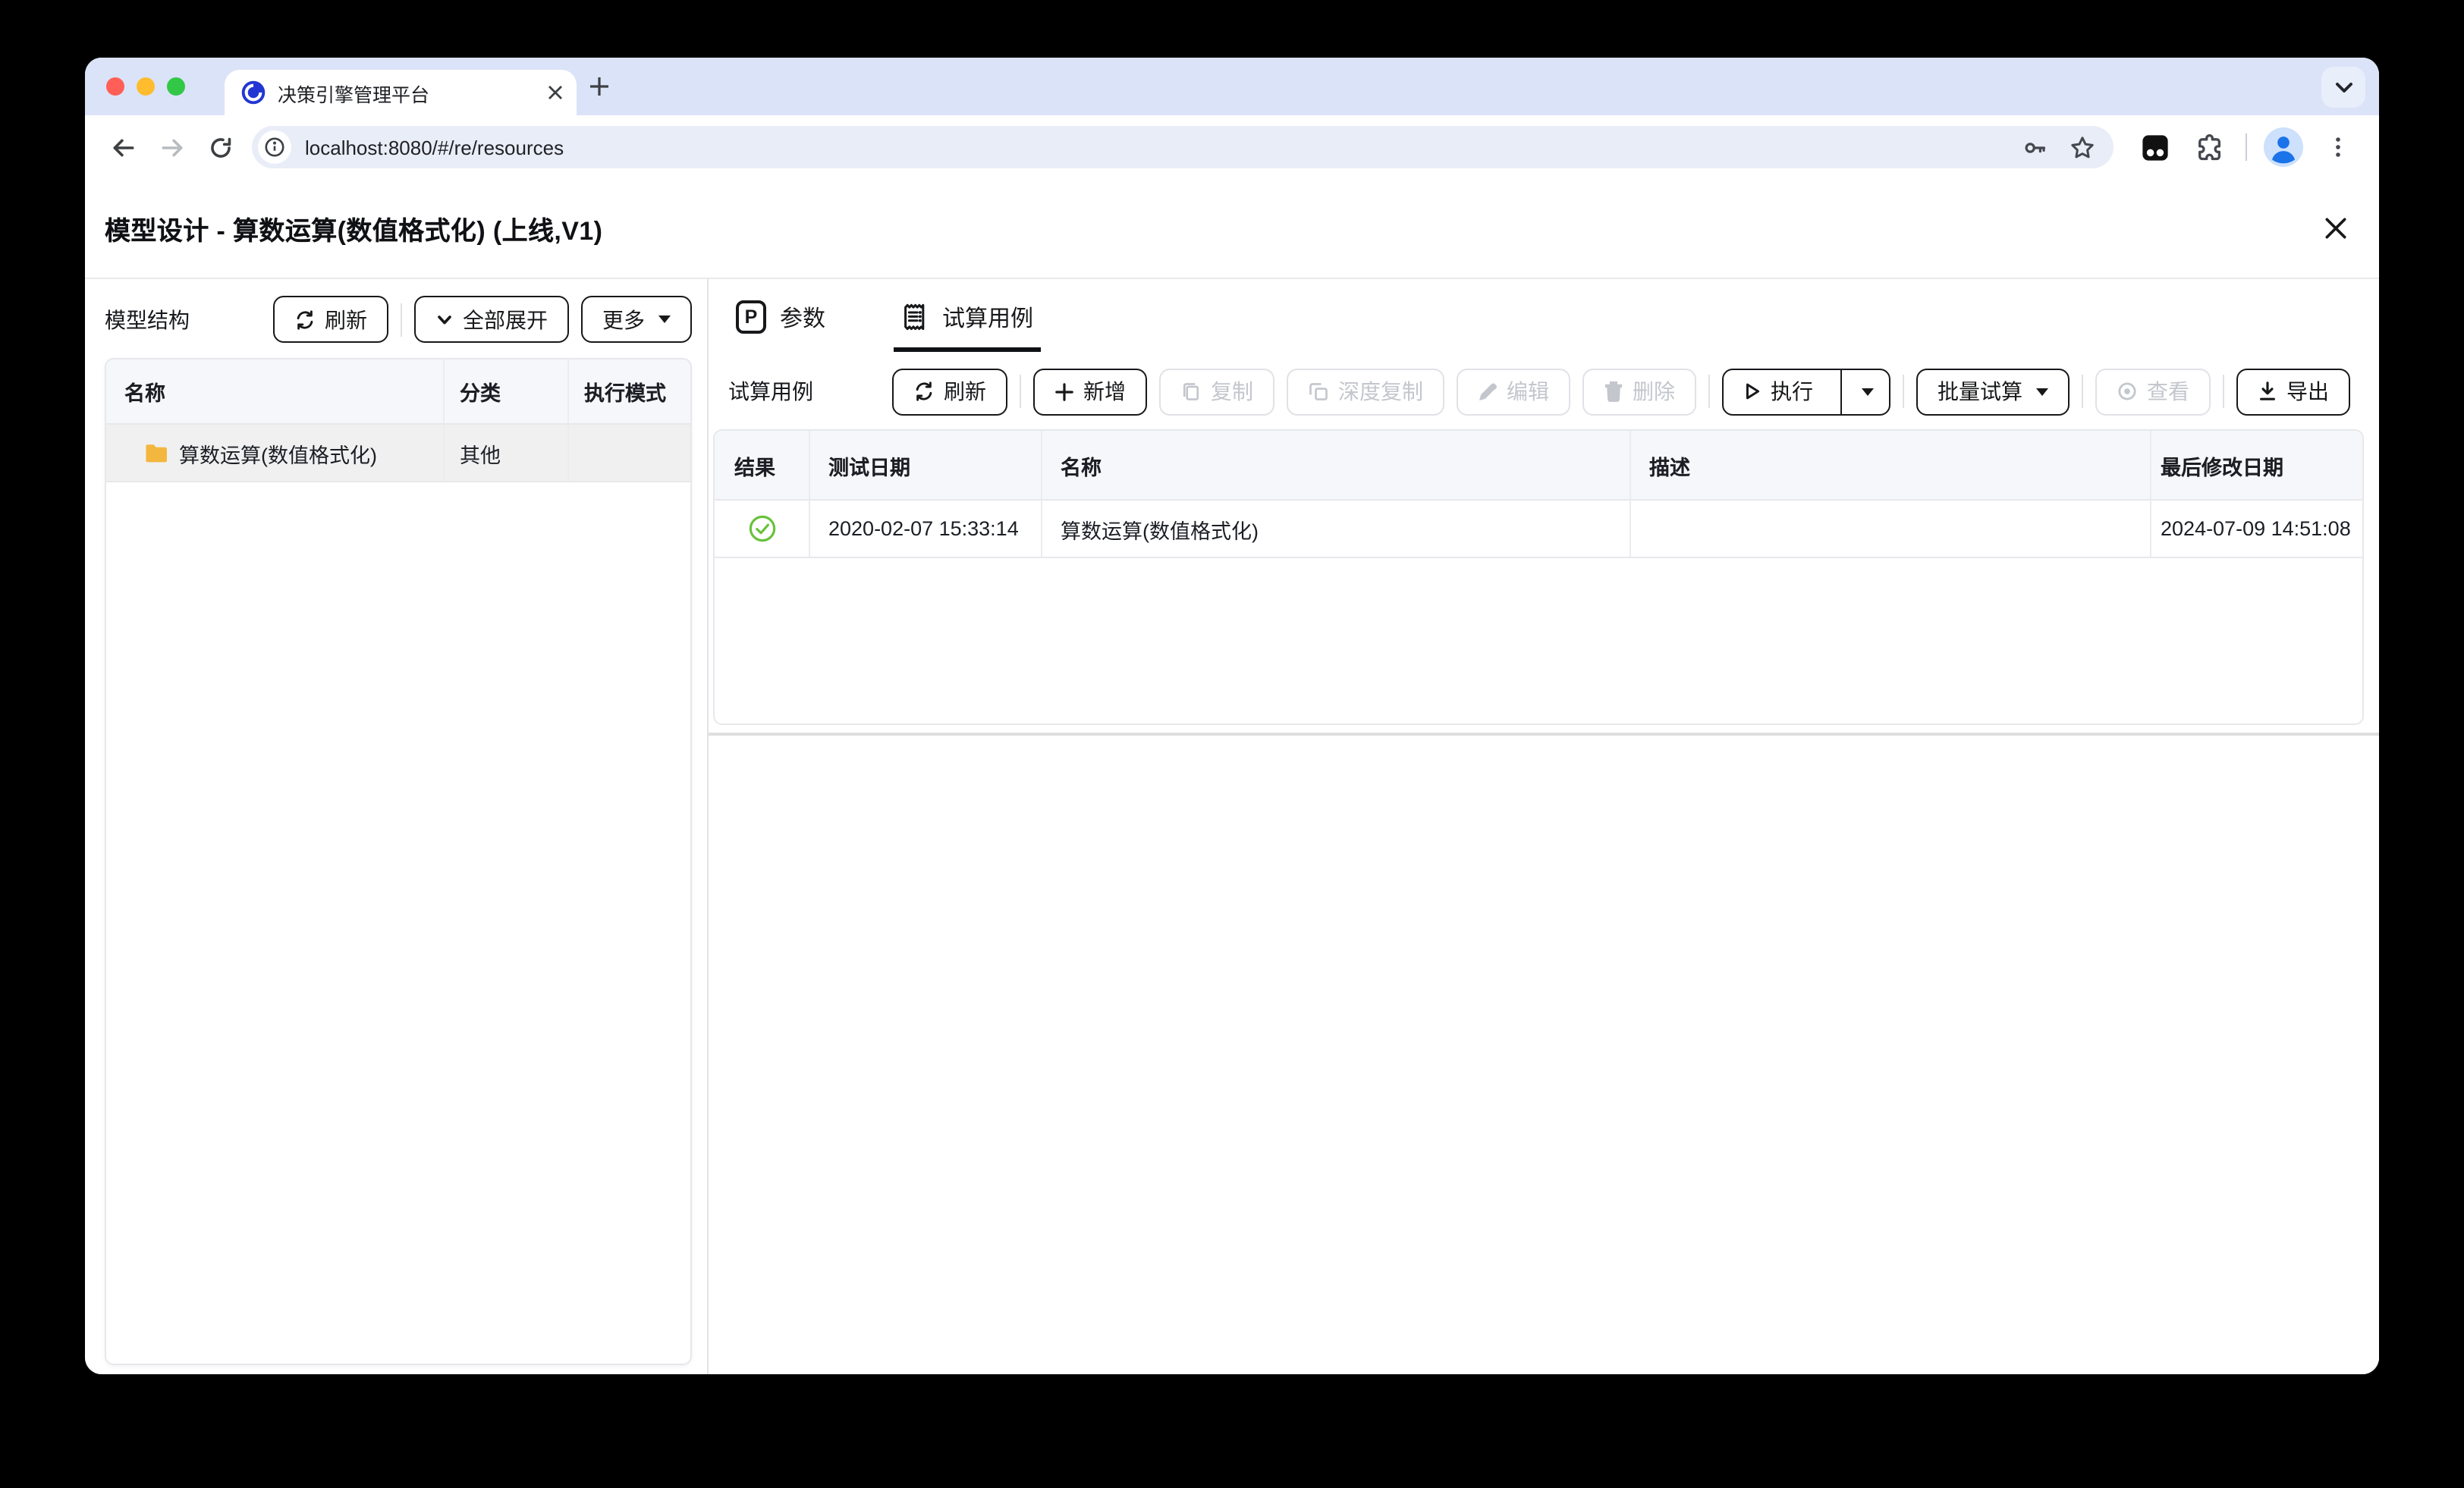 Image resolution: width=2464 pixels, height=1488 pixels. I want to click on tree-refresh-button: 刷新, so click(330, 319).